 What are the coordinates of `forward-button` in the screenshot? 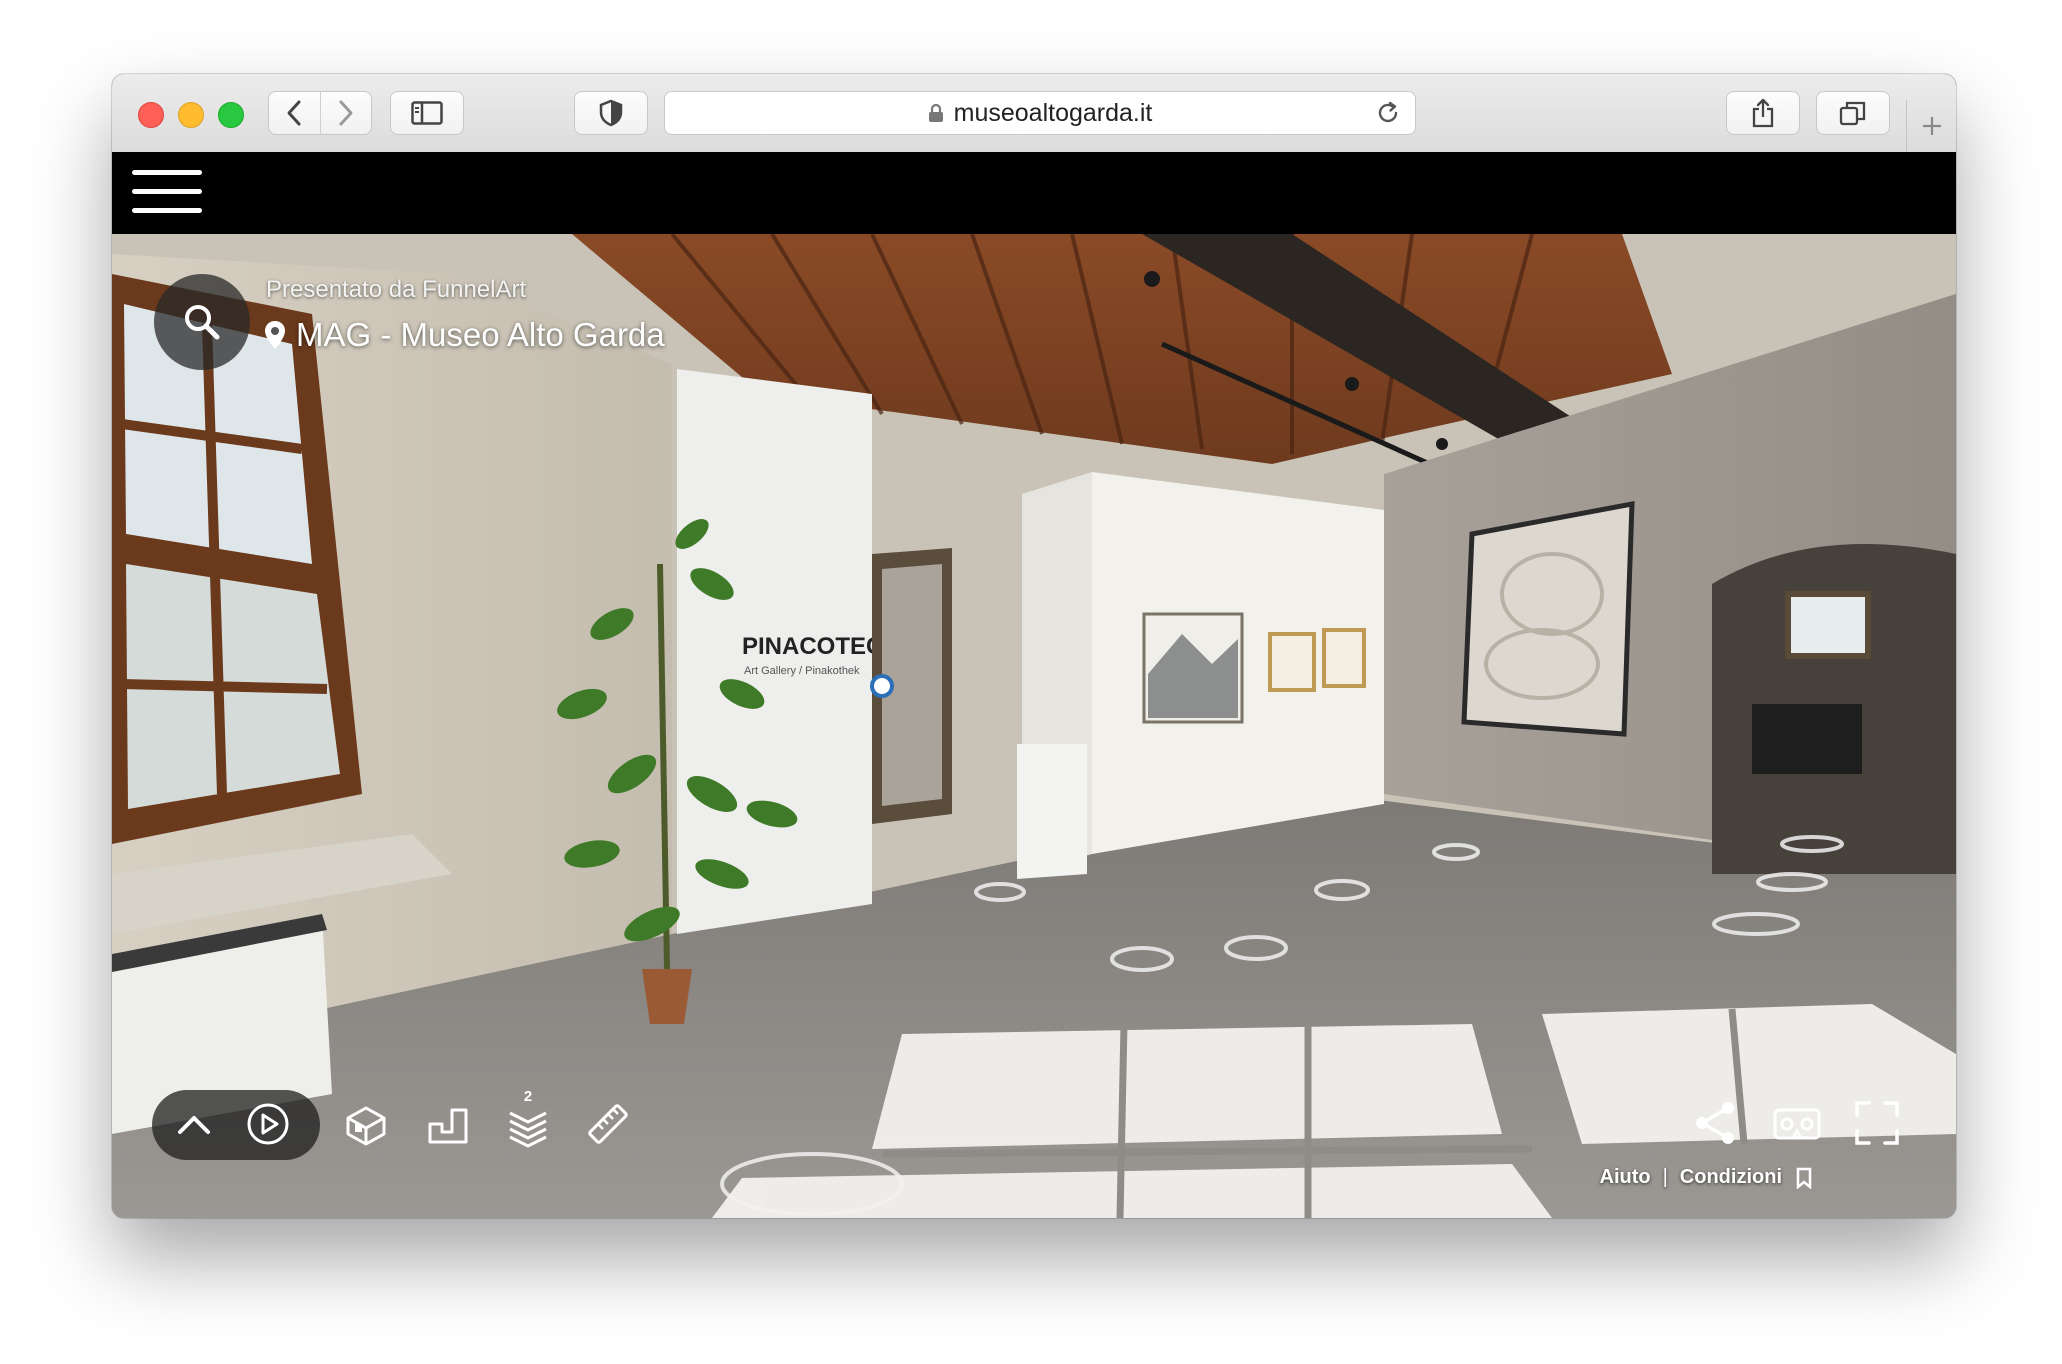 It's located at (345, 113).